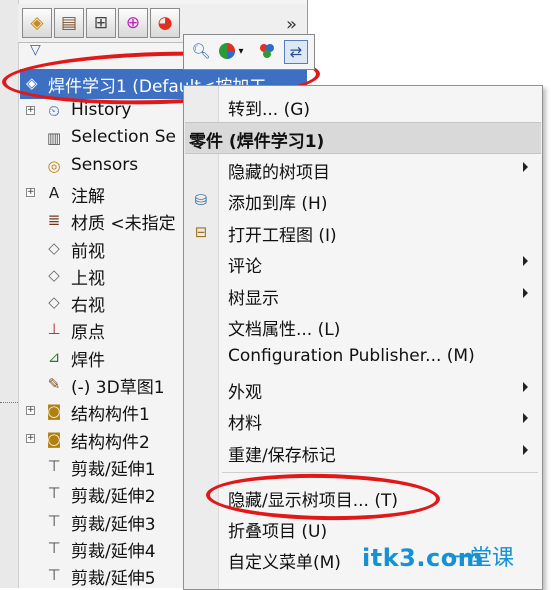 The width and height of the screenshot is (551, 590). I want to click on menu-separator, so click(380, 472).